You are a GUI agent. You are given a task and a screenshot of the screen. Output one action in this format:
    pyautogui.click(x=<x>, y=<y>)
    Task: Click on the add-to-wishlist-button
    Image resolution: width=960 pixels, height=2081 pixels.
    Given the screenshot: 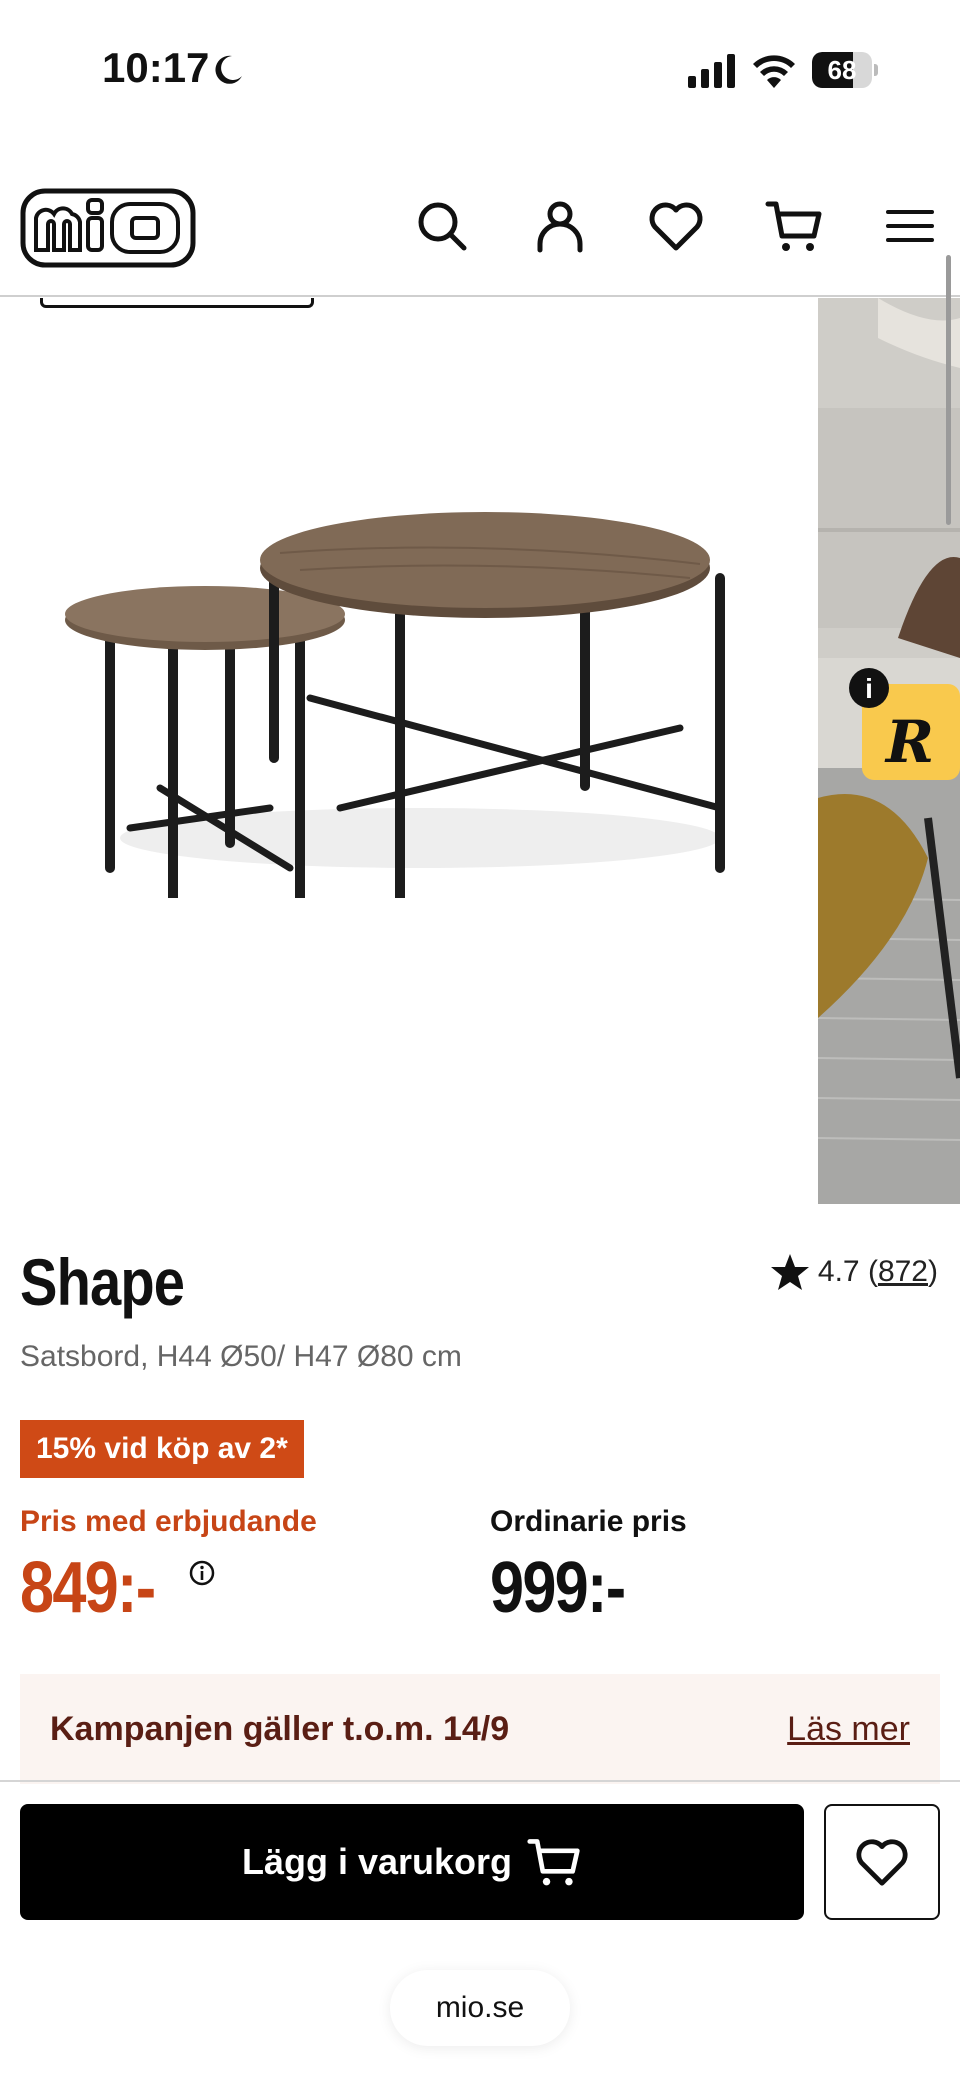 What is the action you would take?
    pyautogui.click(x=882, y=1862)
    